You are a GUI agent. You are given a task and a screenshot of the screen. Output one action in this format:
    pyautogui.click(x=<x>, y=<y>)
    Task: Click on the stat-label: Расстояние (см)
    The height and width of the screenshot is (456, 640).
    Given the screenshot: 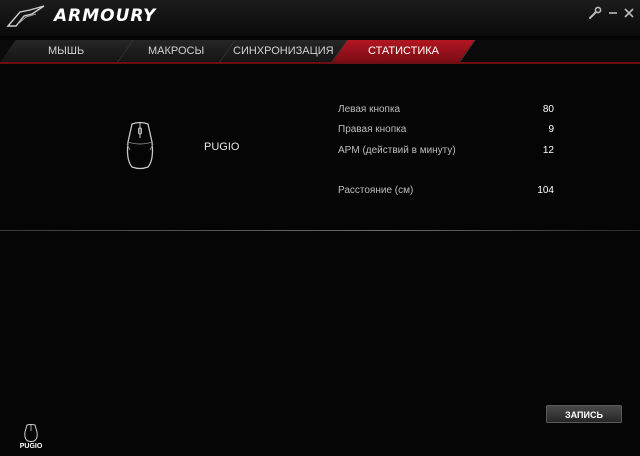 What is the action you would take?
    pyautogui.click(x=376, y=190)
    